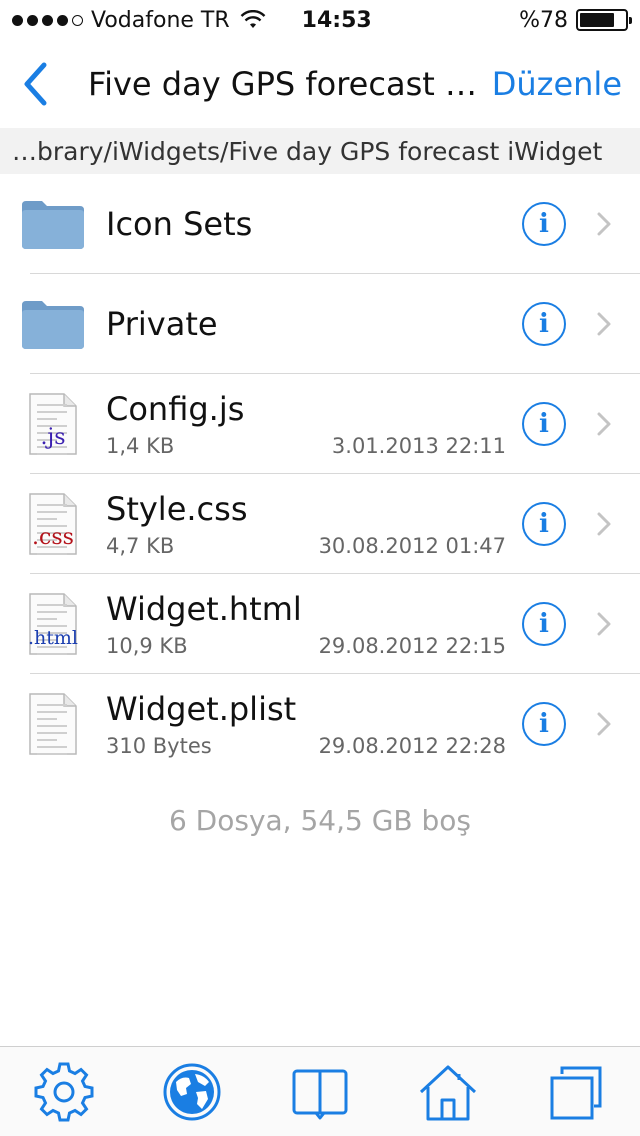 The height and width of the screenshot is (1136, 640). I want to click on js-file-icon: .js, so click(53, 424).